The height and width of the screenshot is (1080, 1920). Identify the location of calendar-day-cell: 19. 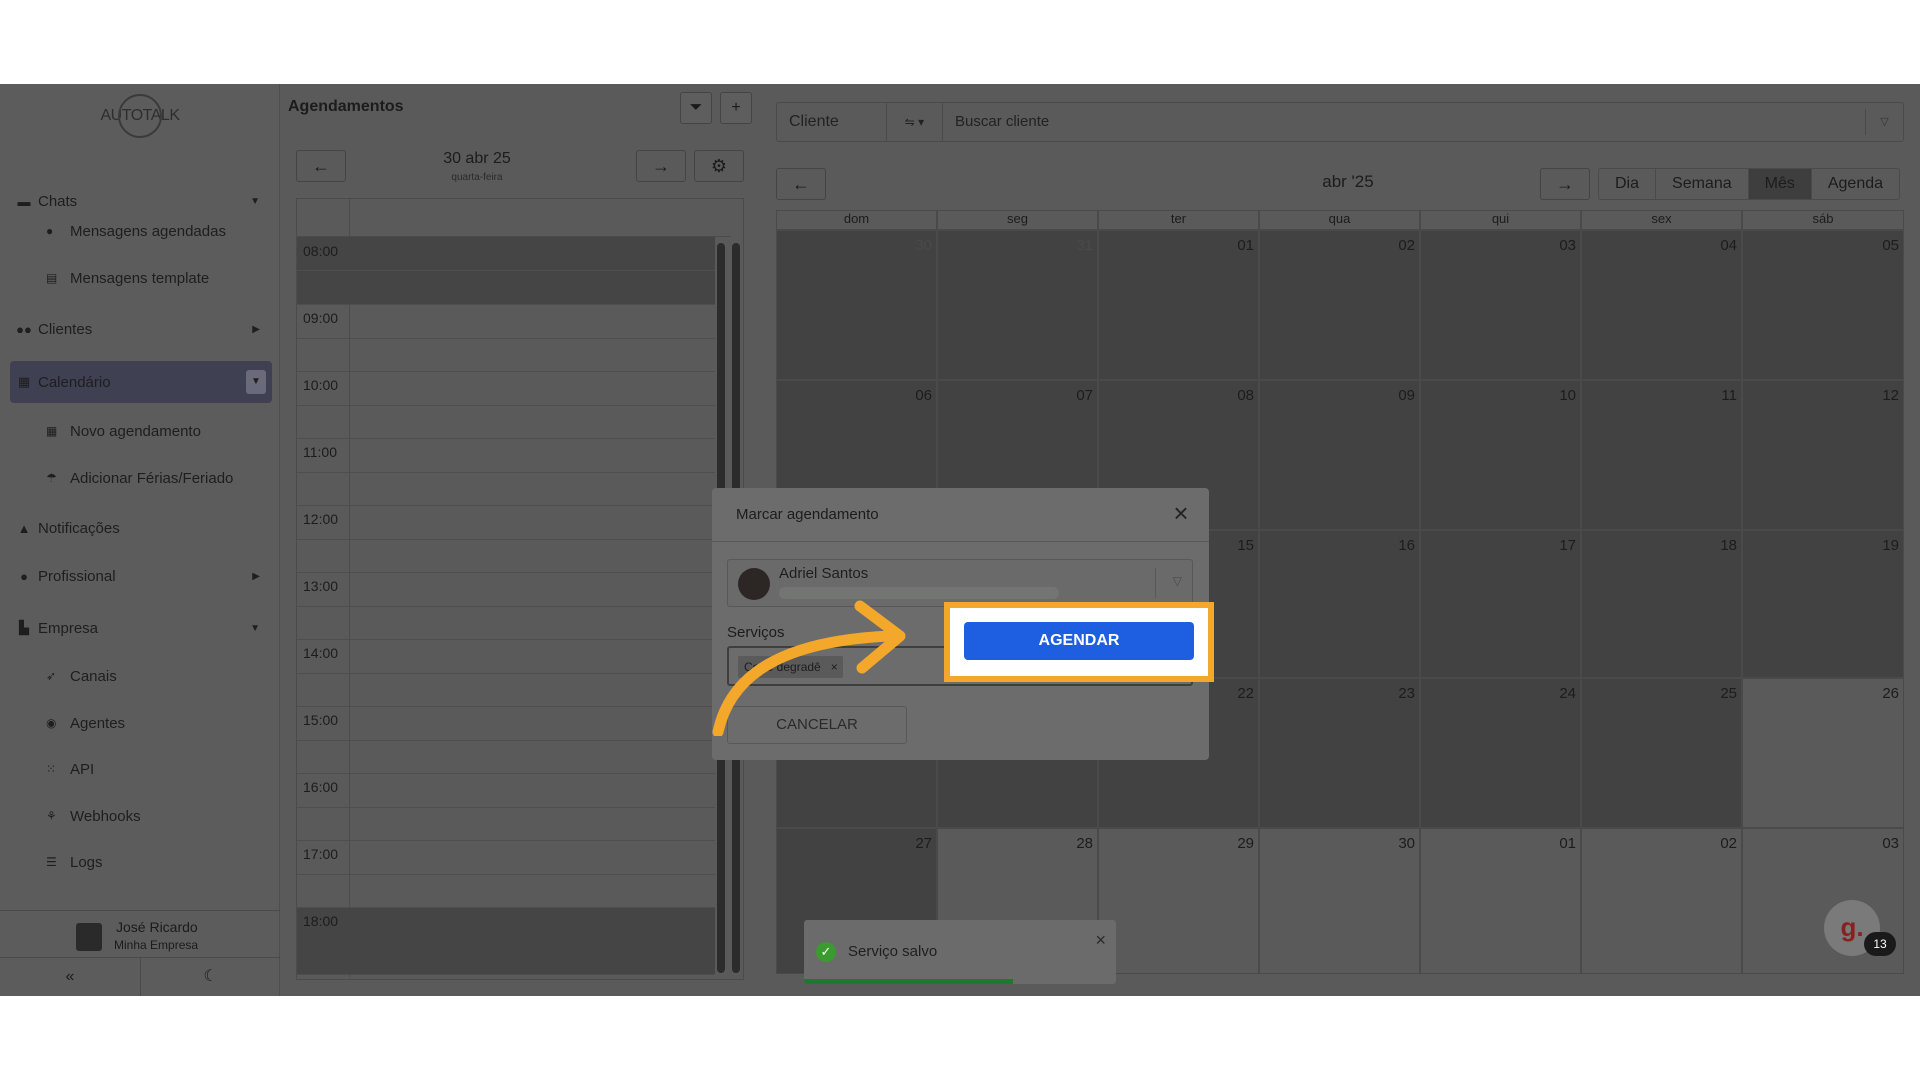
(1823, 604).